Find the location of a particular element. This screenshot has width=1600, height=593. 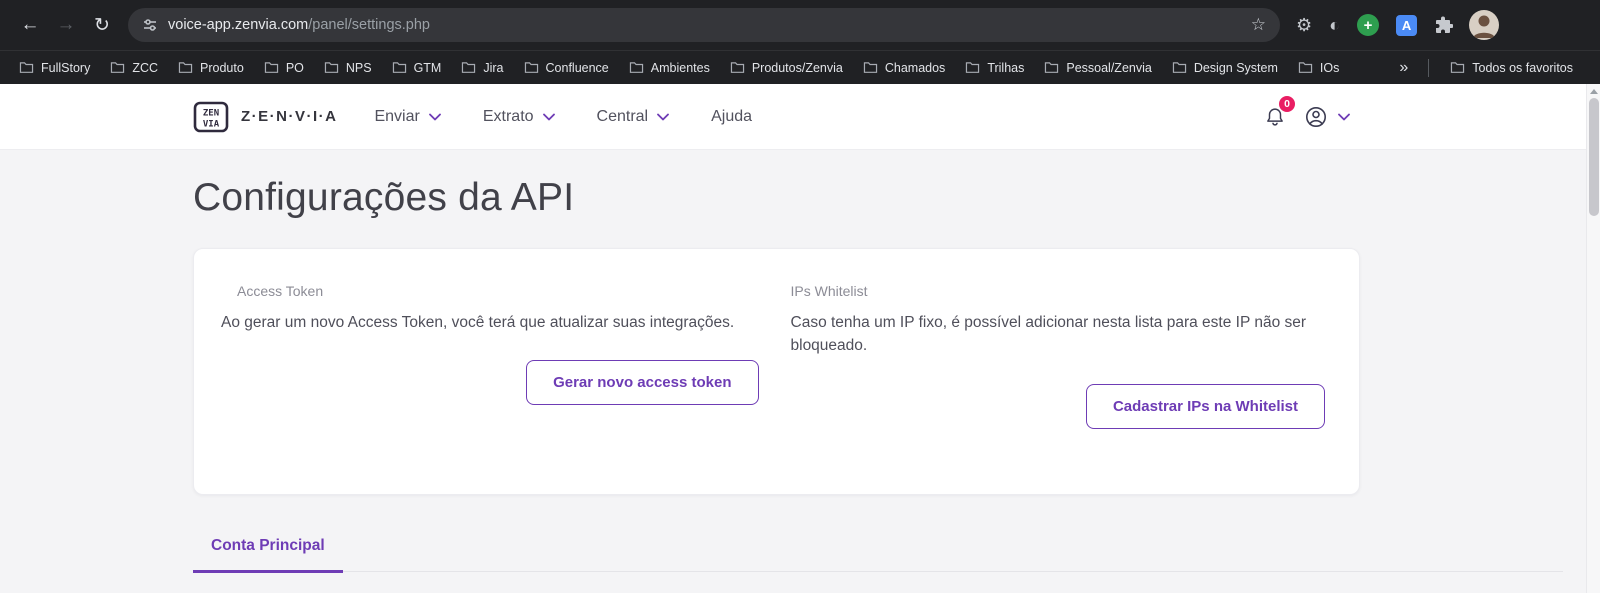

bookmark-folder-po: PO is located at coordinates (284, 68).